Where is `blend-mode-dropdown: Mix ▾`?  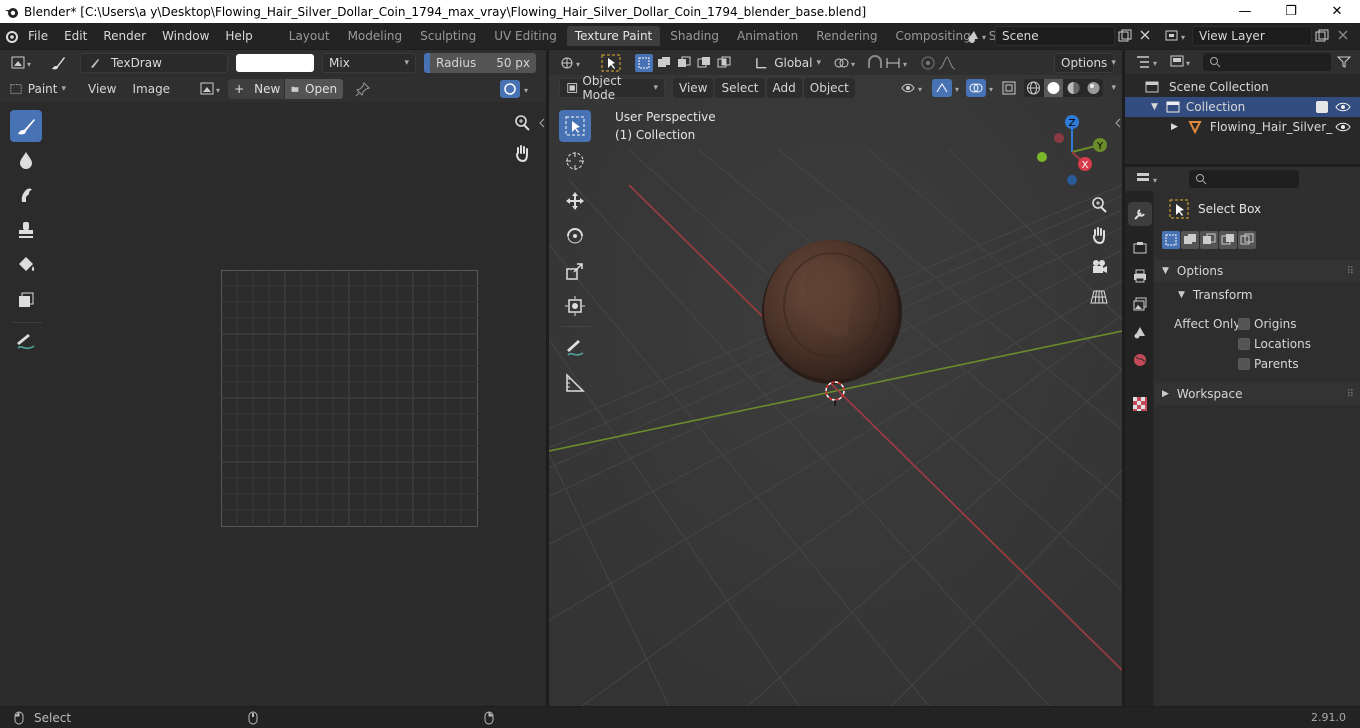 blend-mode-dropdown: Mix ▾ is located at coordinates (369, 62).